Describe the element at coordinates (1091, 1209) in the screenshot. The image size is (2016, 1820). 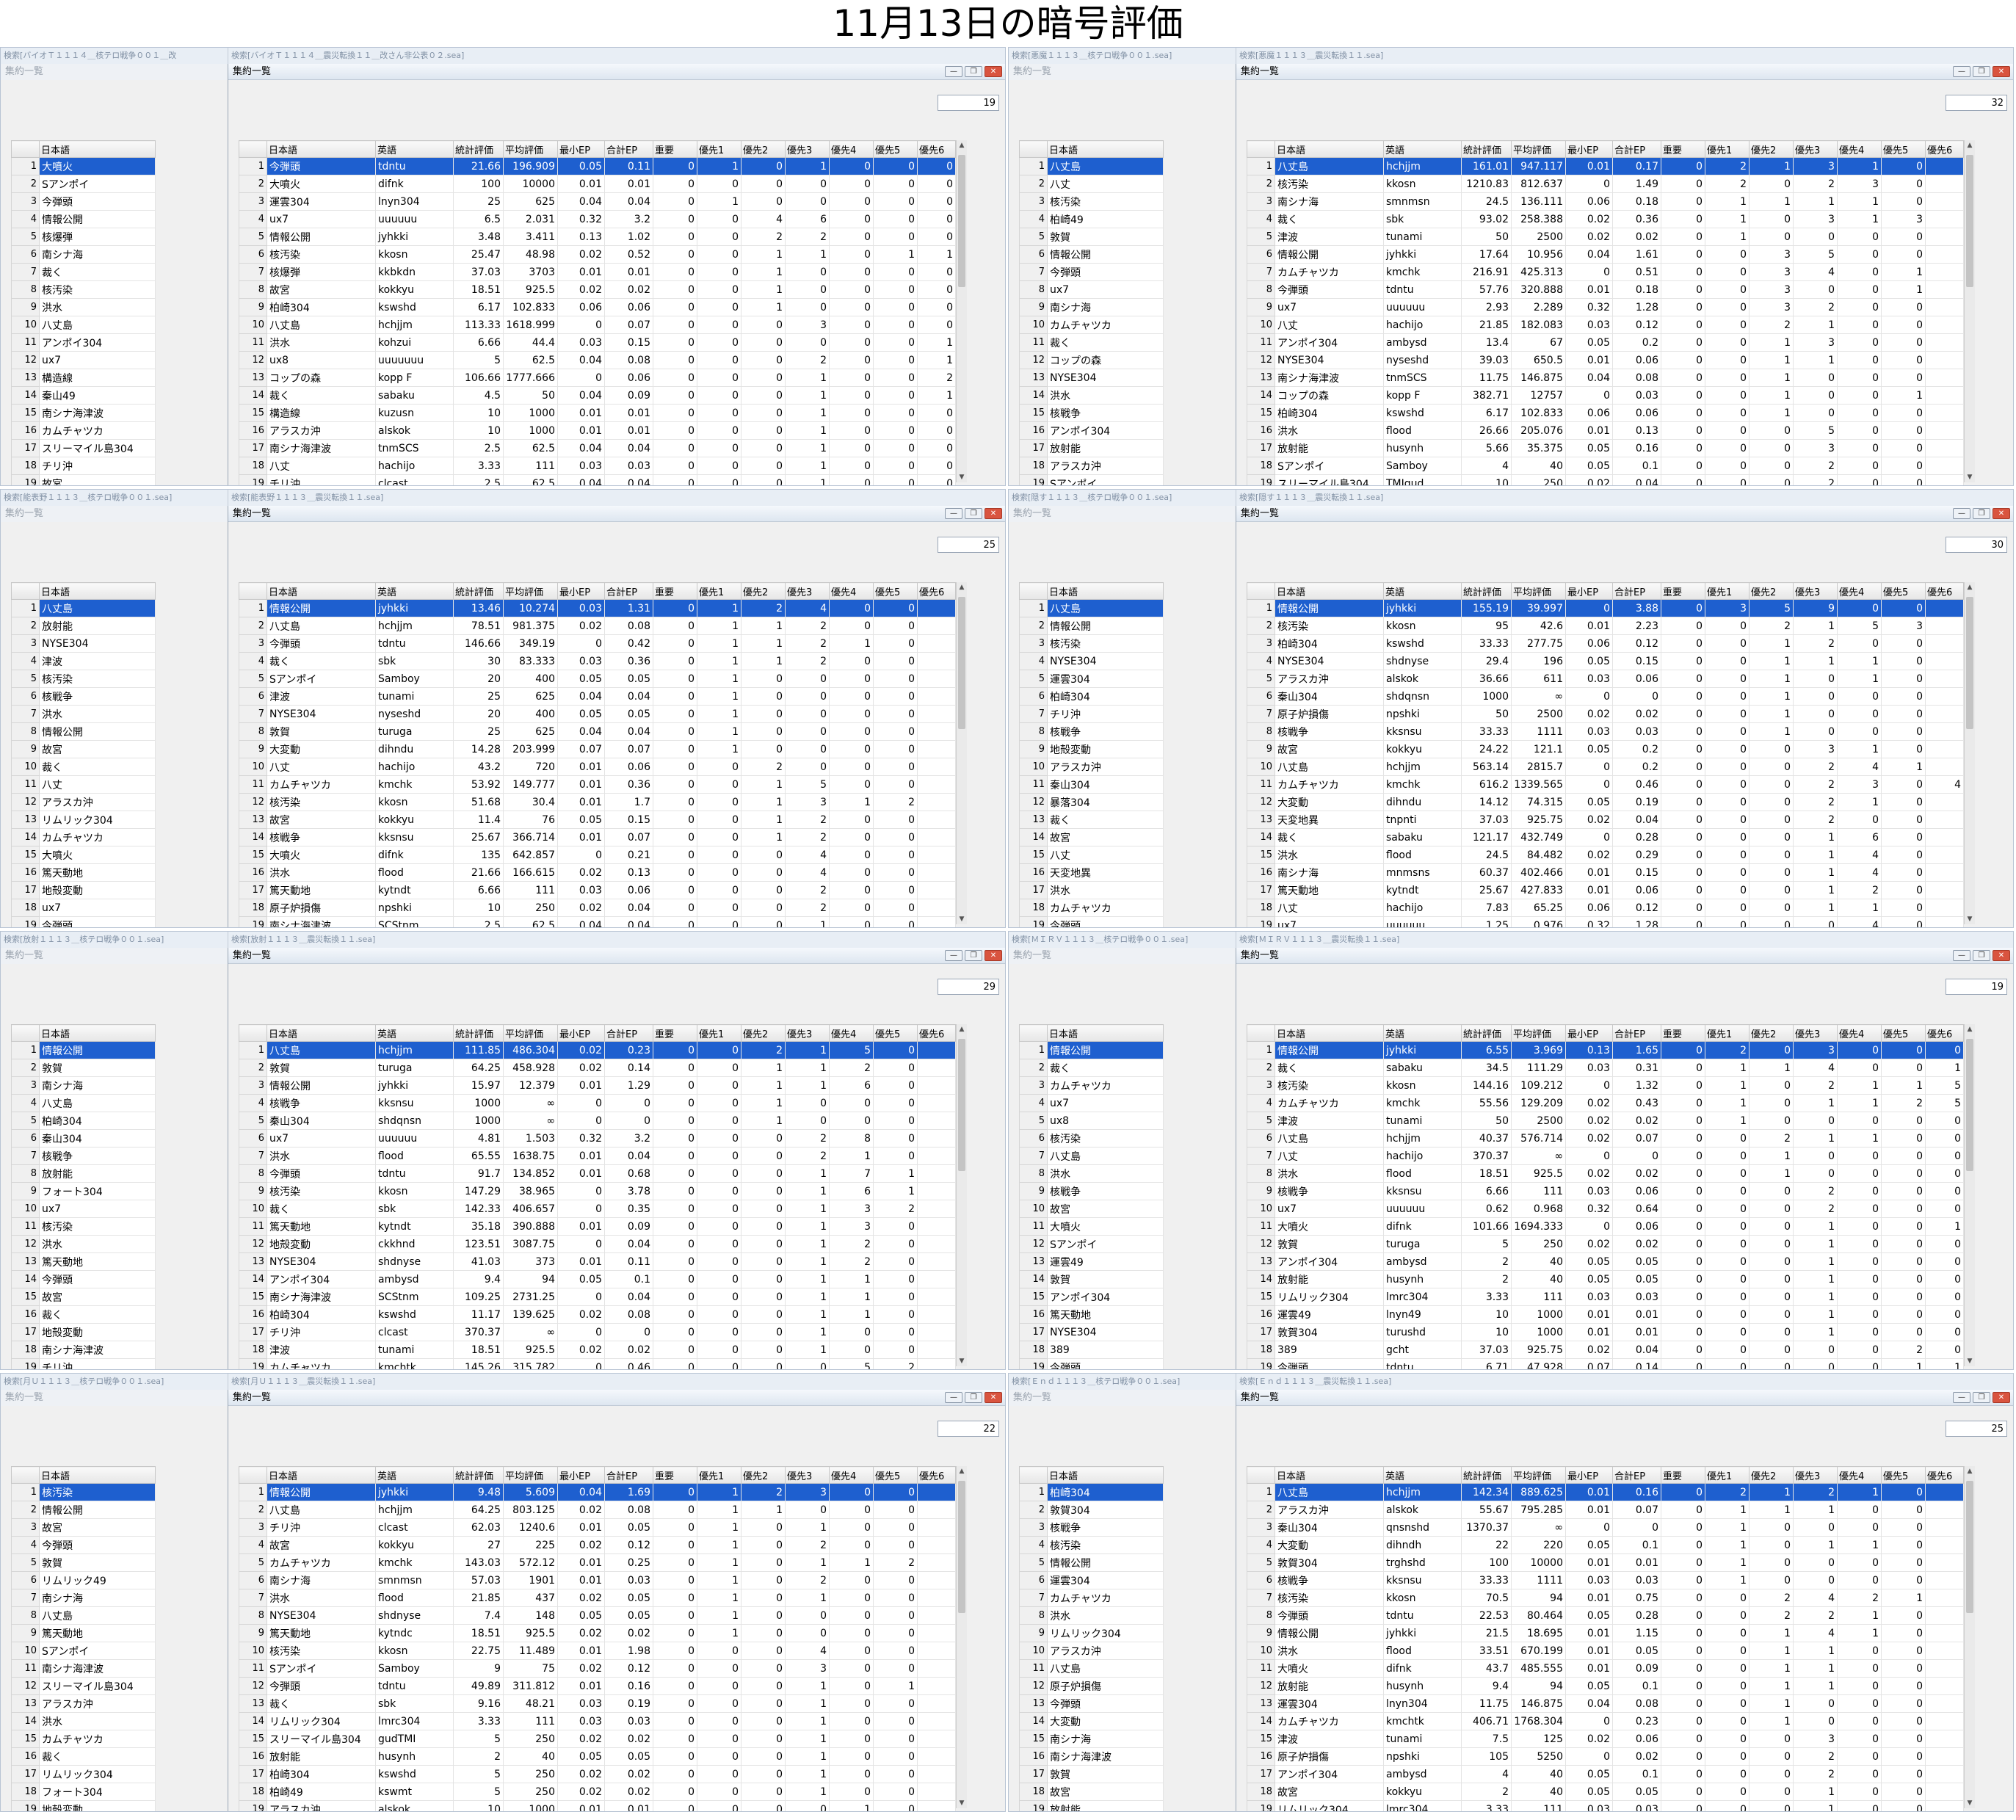
I see `table-row: 10 故宮` at that location.